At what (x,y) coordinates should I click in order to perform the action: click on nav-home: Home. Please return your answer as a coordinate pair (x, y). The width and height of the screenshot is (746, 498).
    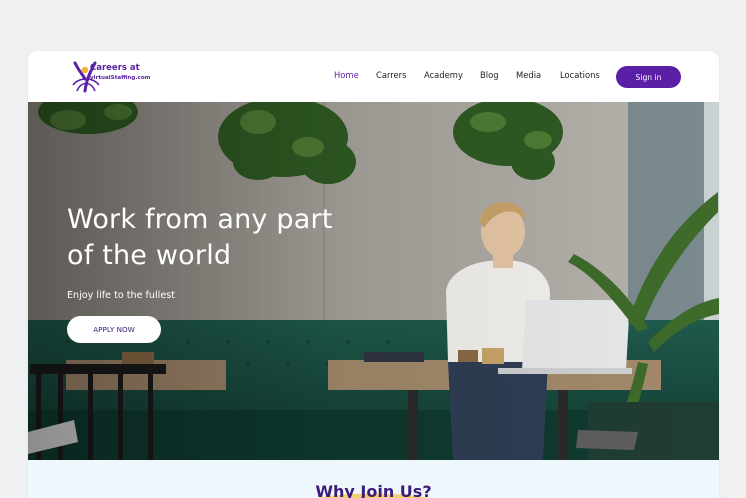
    Looking at the image, I should click on (346, 75).